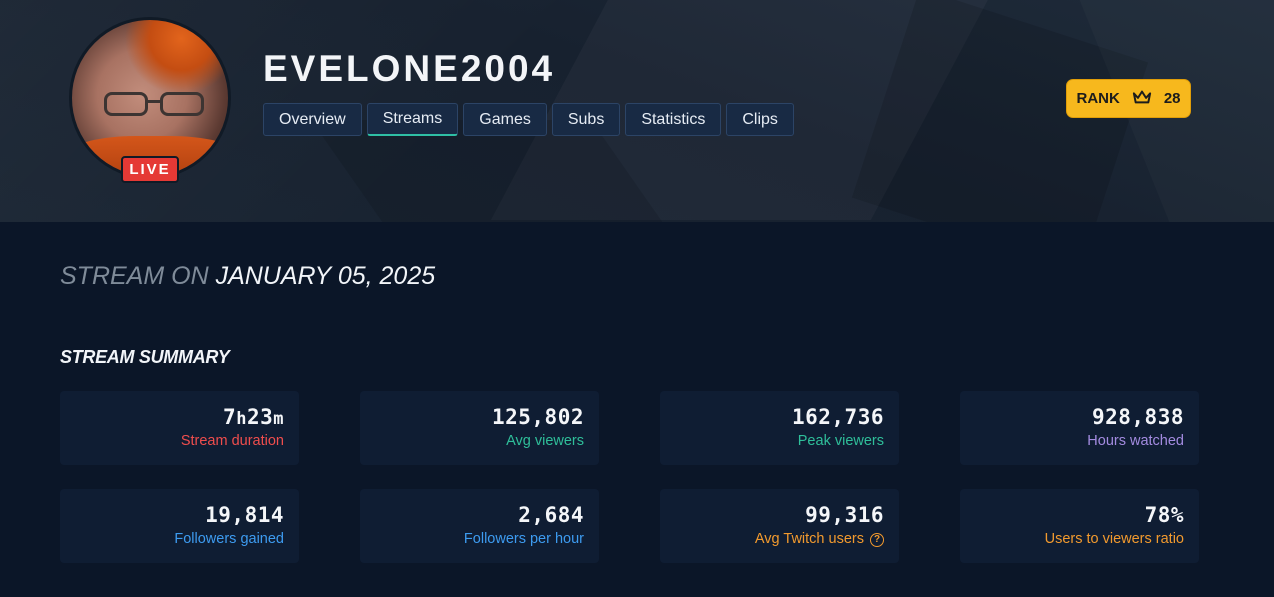 The height and width of the screenshot is (597, 1274). What do you see at coordinates (809, 539) in the screenshot?
I see `stat-label: Avg Twitch users` at bounding box center [809, 539].